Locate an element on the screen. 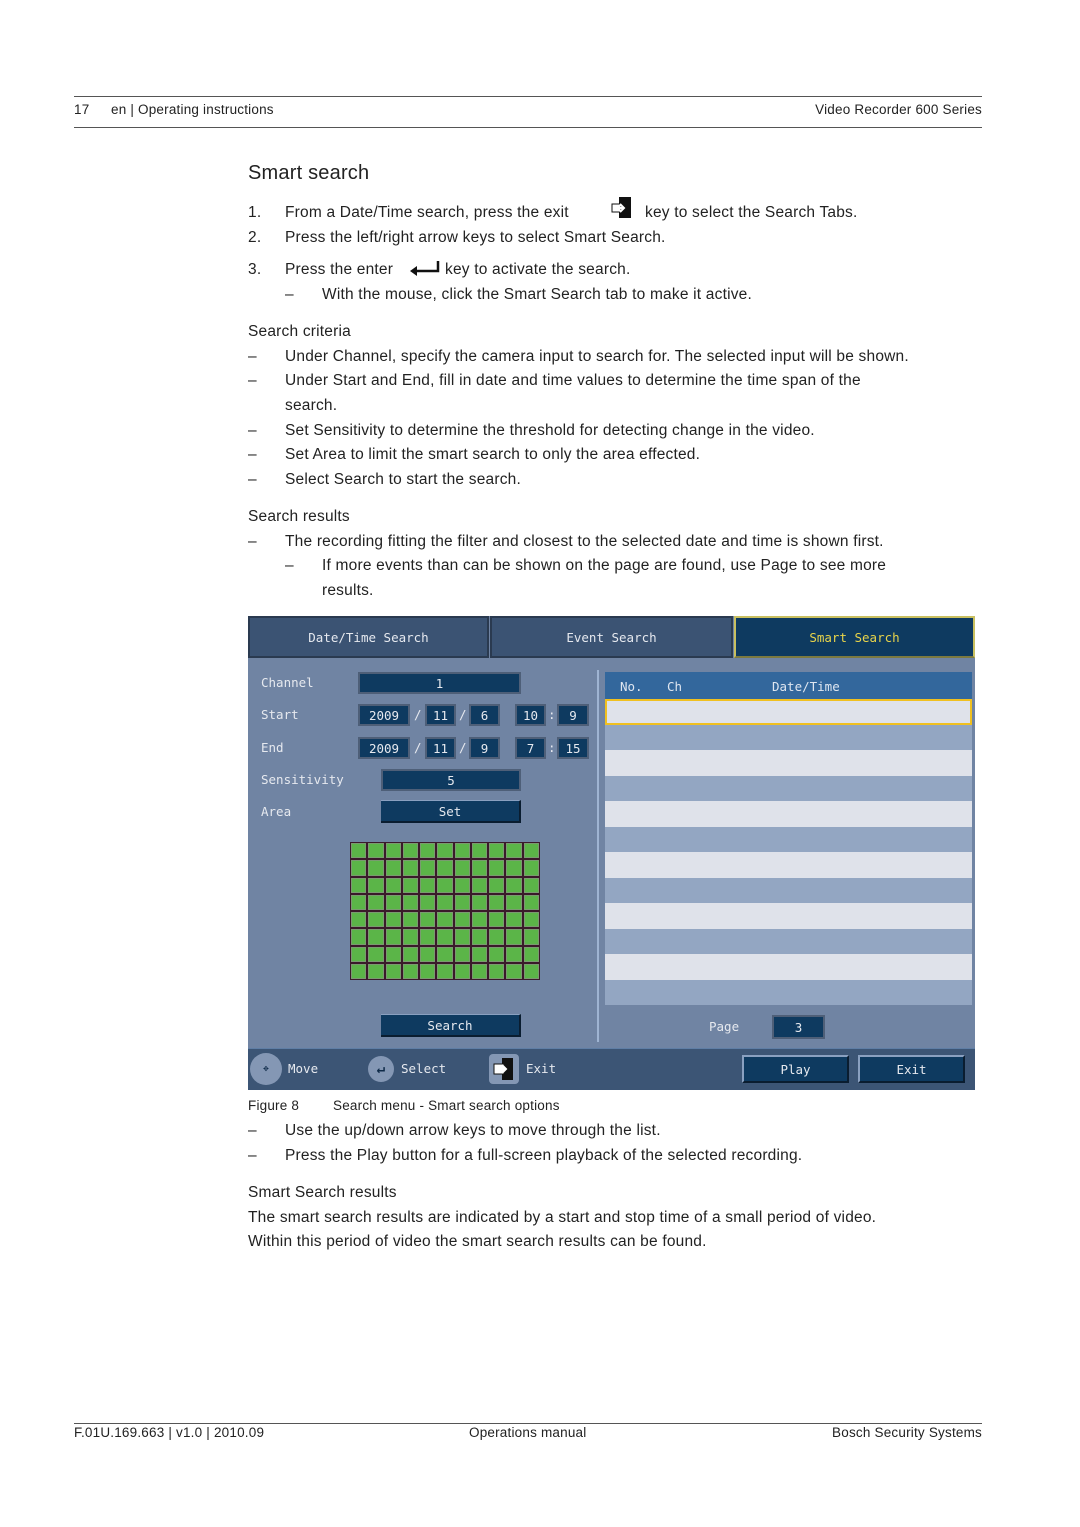  tab-datetime-search: Date/Time Search is located at coordinates (368, 637).